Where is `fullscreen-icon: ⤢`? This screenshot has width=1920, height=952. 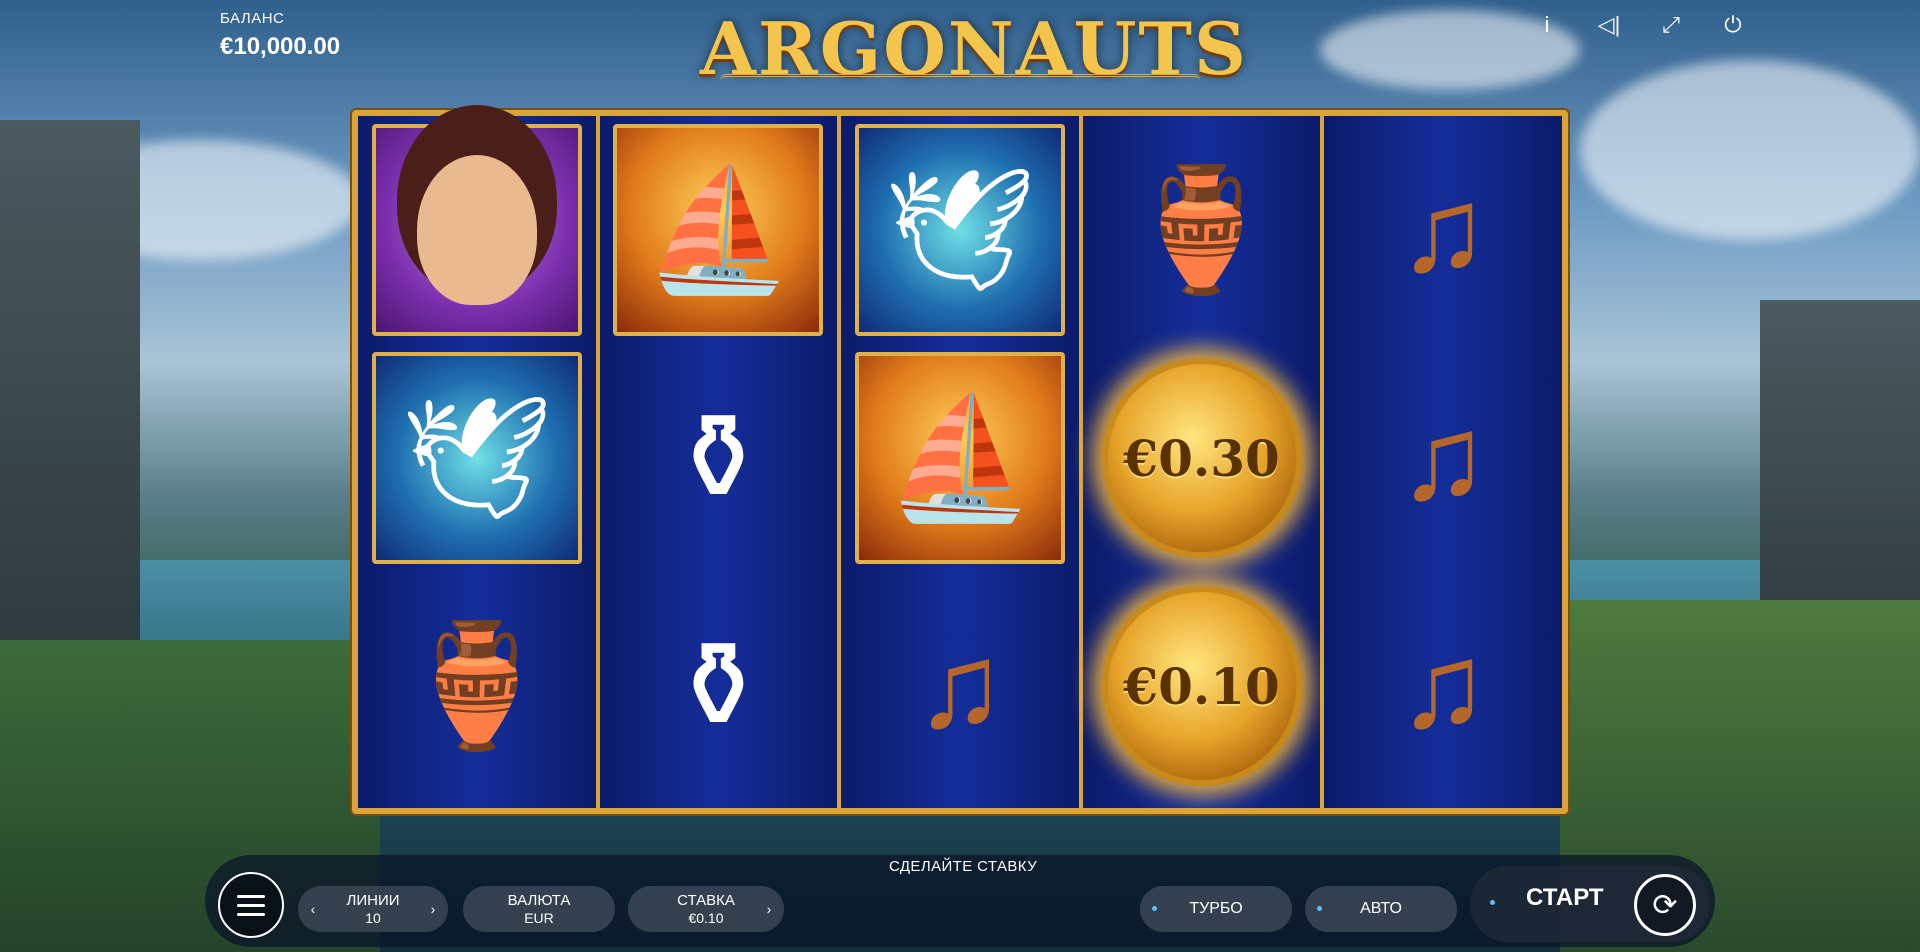 fullscreen-icon: ⤢ is located at coordinates (1671, 25).